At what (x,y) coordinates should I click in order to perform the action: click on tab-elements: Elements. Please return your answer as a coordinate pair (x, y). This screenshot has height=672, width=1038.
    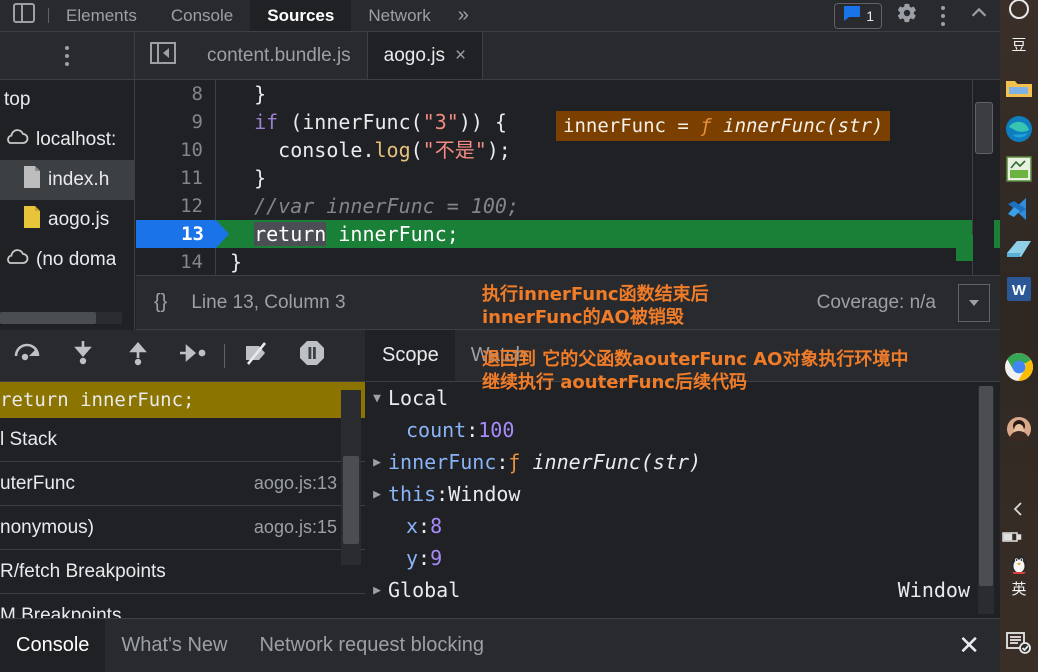
    Looking at the image, I should click on (101, 15).